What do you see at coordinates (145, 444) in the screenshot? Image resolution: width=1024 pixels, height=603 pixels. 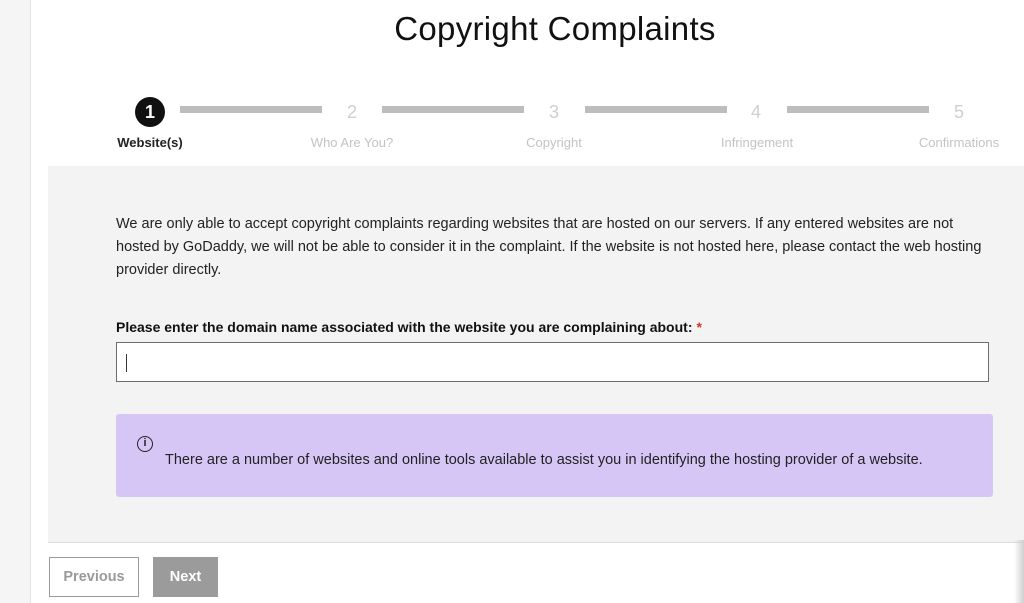 I see `info-circle-icon: i` at bounding box center [145, 444].